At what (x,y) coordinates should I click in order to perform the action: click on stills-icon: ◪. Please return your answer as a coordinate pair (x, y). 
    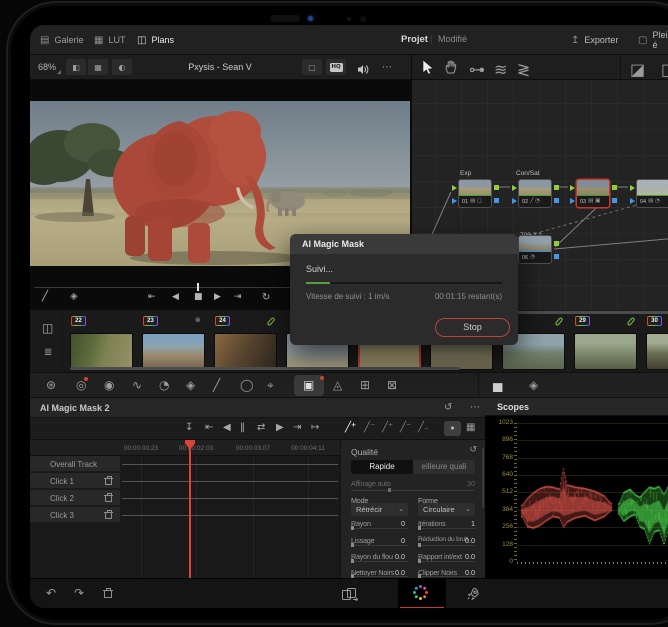
    Looking at the image, I should click on (637, 70).